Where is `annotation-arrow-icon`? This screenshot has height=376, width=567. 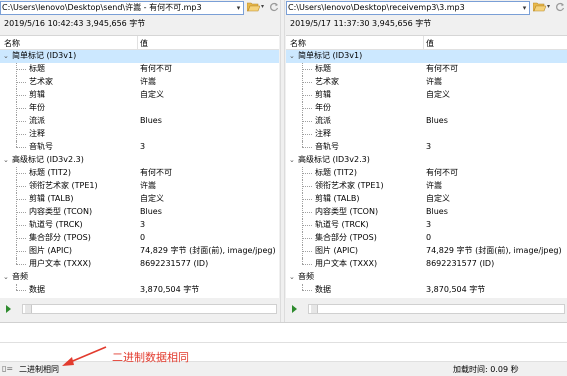
annotation-arrow-icon is located at coordinates (84, 356).